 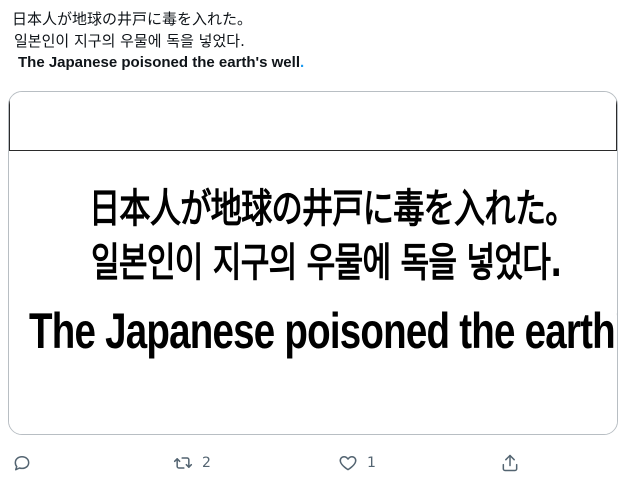 I want to click on like-count: 1, so click(x=371, y=463).